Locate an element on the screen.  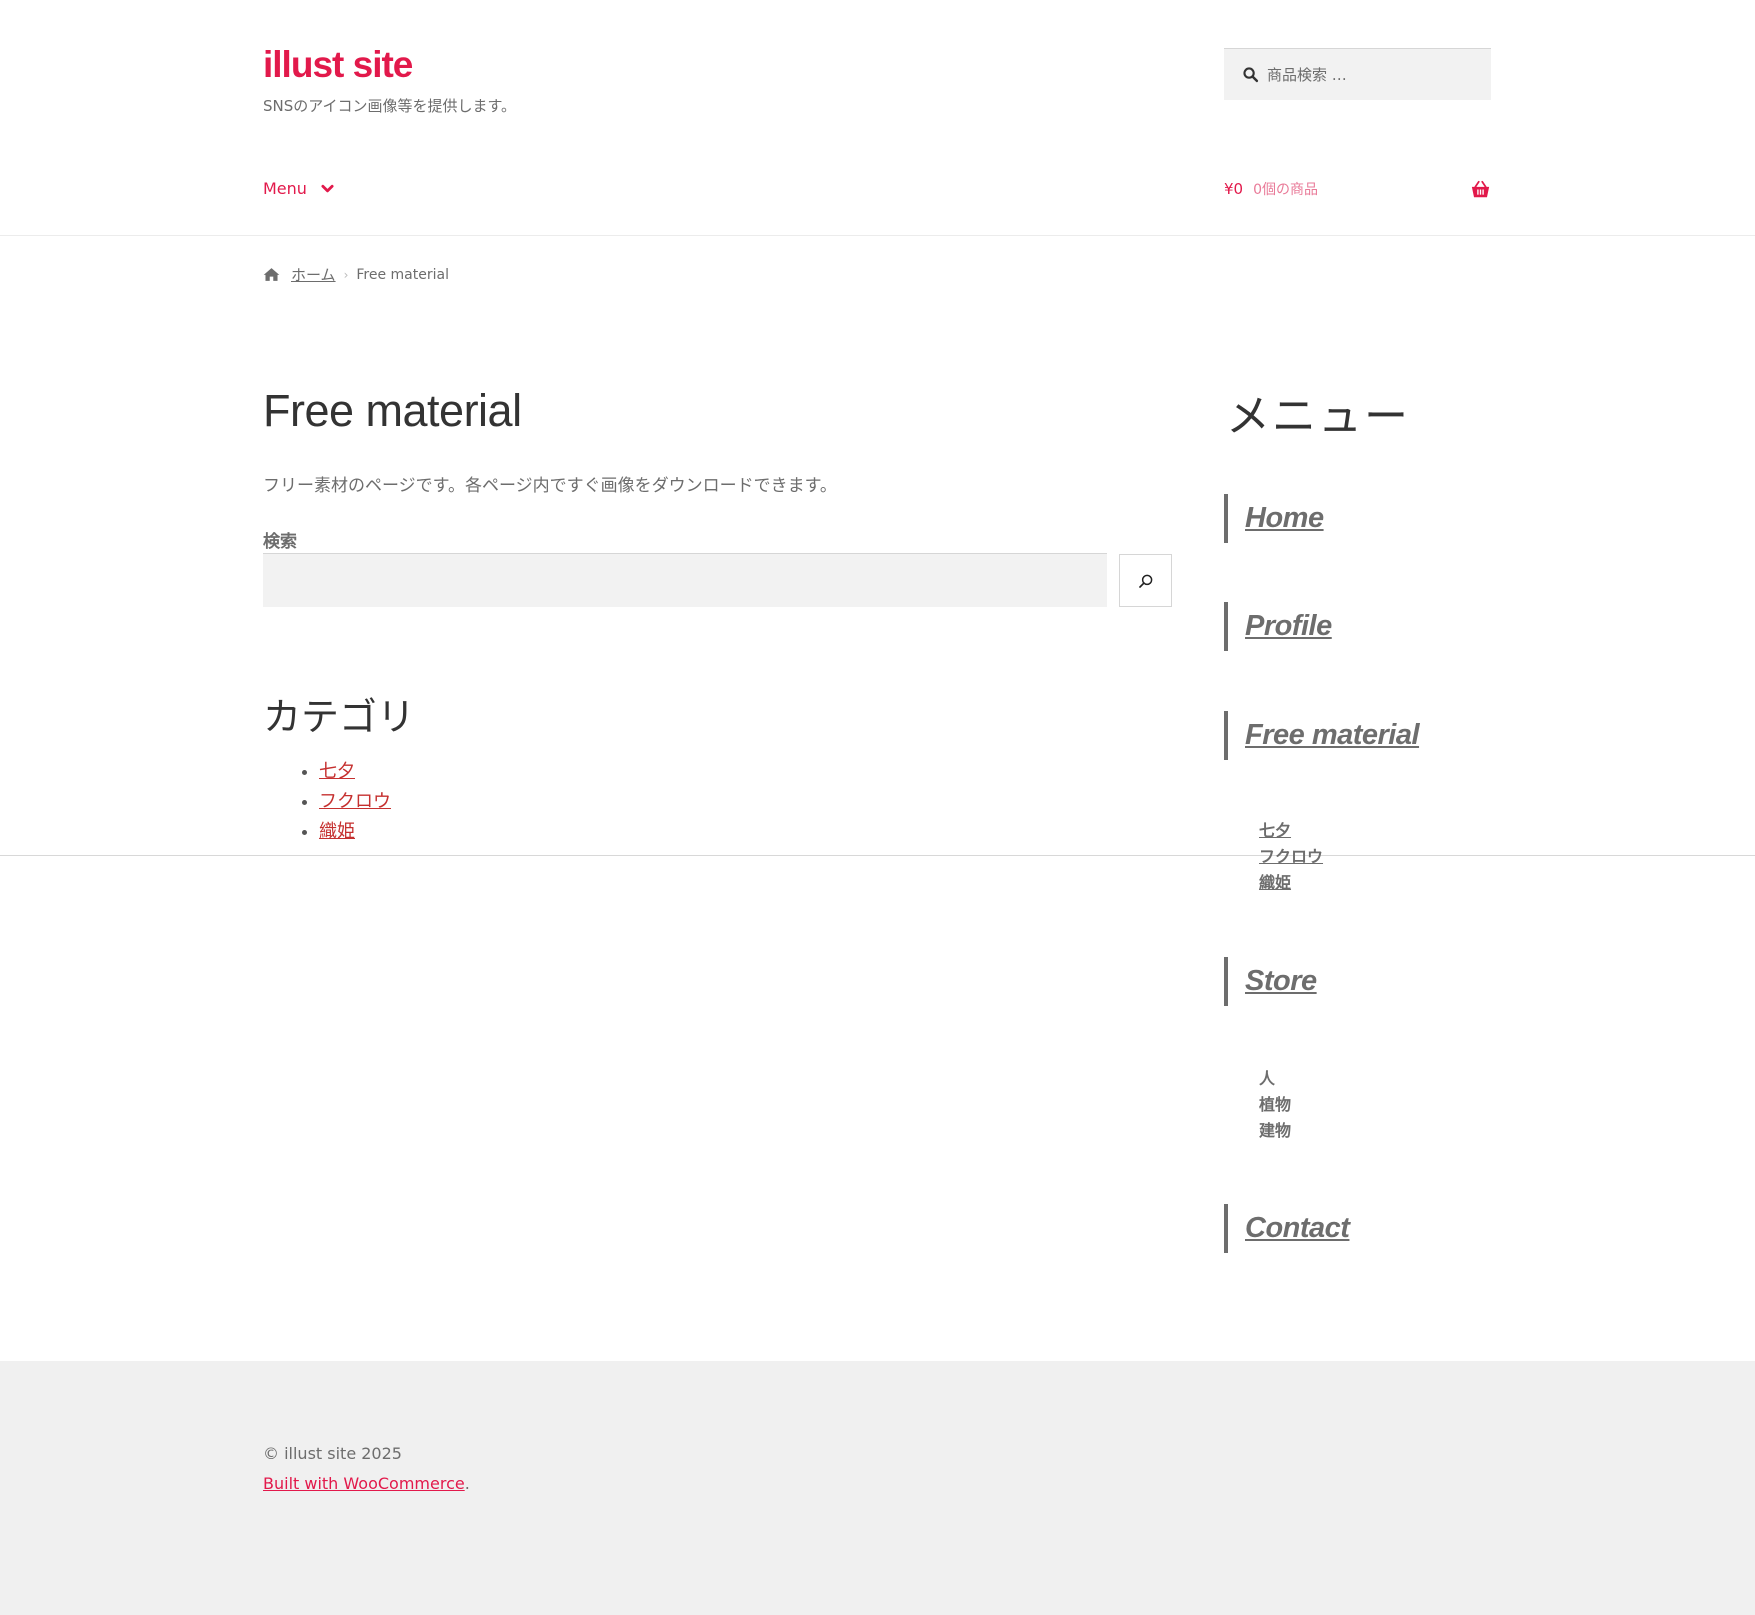
list-item: 織姫 is located at coordinates (355, 832).